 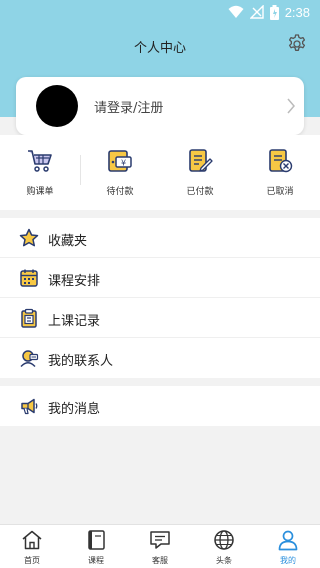 What do you see at coordinates (281, 161) in the screenshot?
I see `cancelled-document-icon` at bounding box center [281, 161].